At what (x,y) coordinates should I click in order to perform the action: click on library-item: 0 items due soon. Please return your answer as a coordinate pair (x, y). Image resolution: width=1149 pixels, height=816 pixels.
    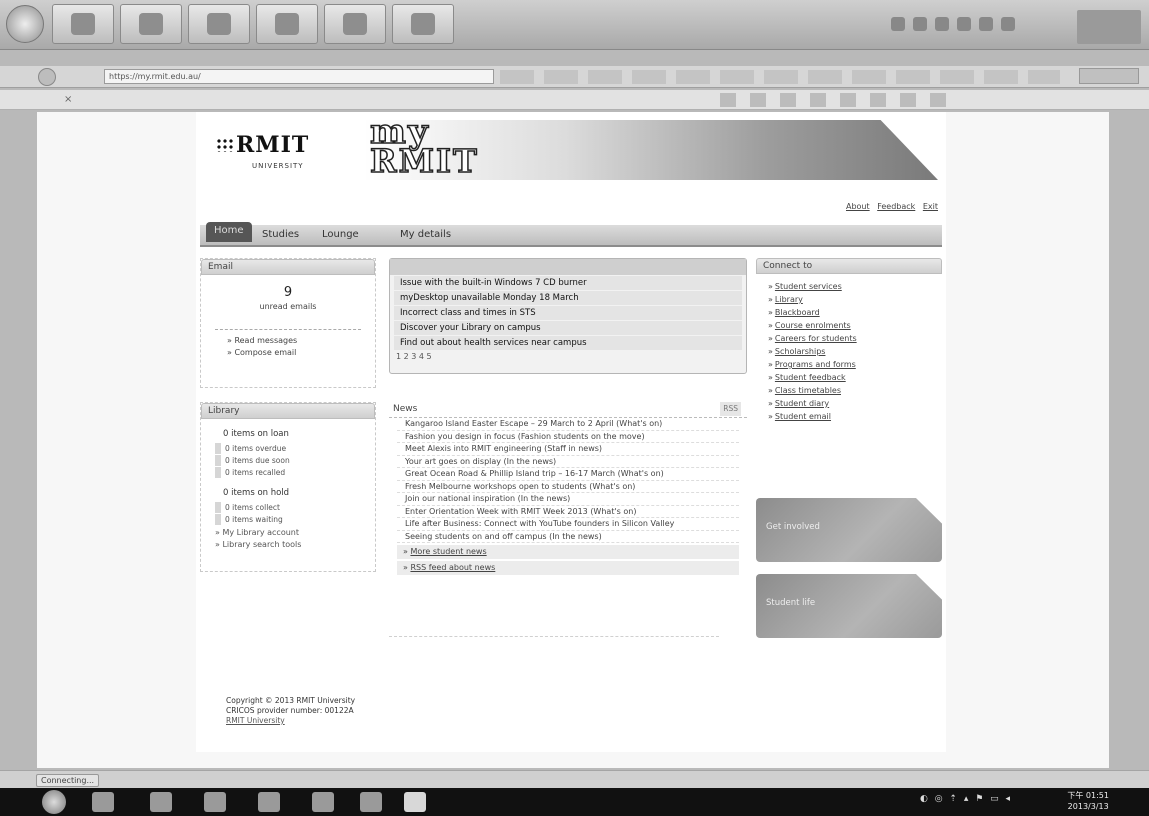
    Looking at the image, I should click on (288, 460).